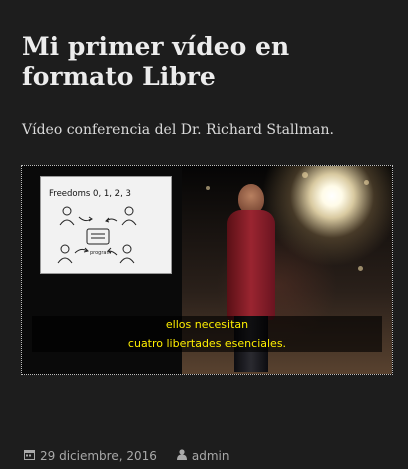 This screenshot has width=408, height=469. Describe the element at coordinates (251, 265) in the screenshot. I see `speaker-body` at that location.